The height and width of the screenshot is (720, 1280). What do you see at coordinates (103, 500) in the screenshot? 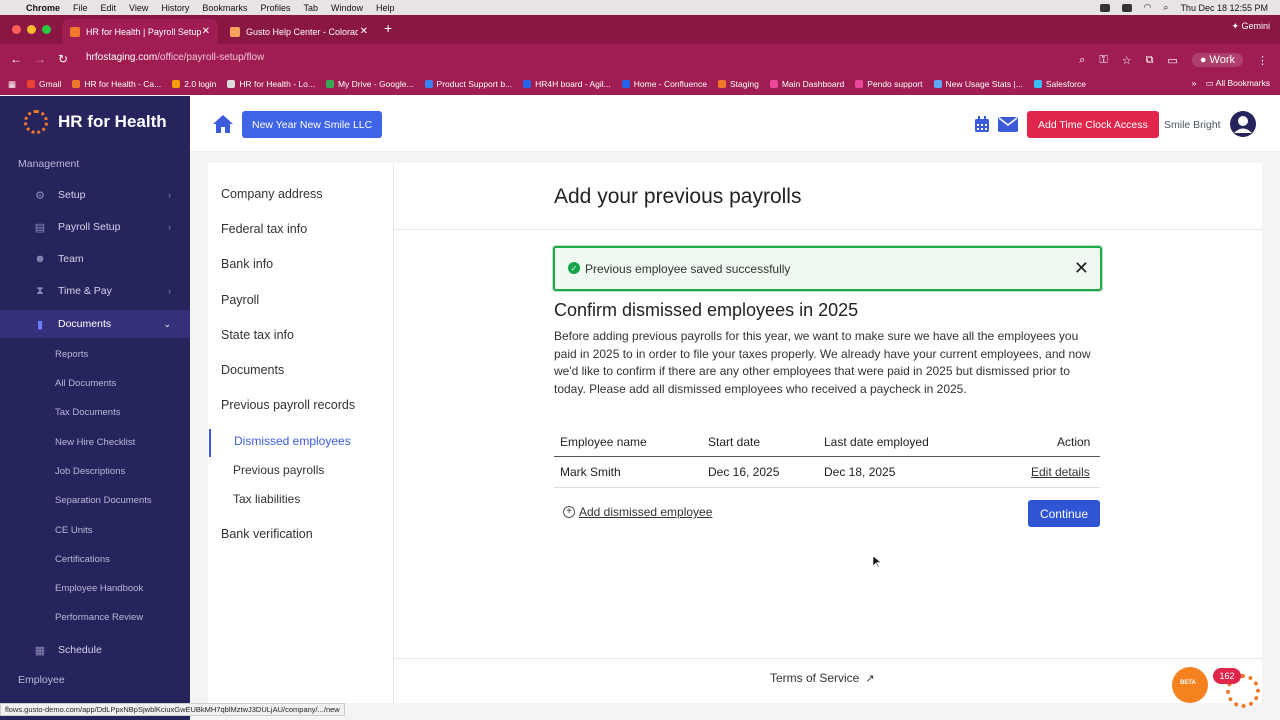
I see `sidebar-sub-separation-documents: Separation Documents` at bounding box center [103, 500].